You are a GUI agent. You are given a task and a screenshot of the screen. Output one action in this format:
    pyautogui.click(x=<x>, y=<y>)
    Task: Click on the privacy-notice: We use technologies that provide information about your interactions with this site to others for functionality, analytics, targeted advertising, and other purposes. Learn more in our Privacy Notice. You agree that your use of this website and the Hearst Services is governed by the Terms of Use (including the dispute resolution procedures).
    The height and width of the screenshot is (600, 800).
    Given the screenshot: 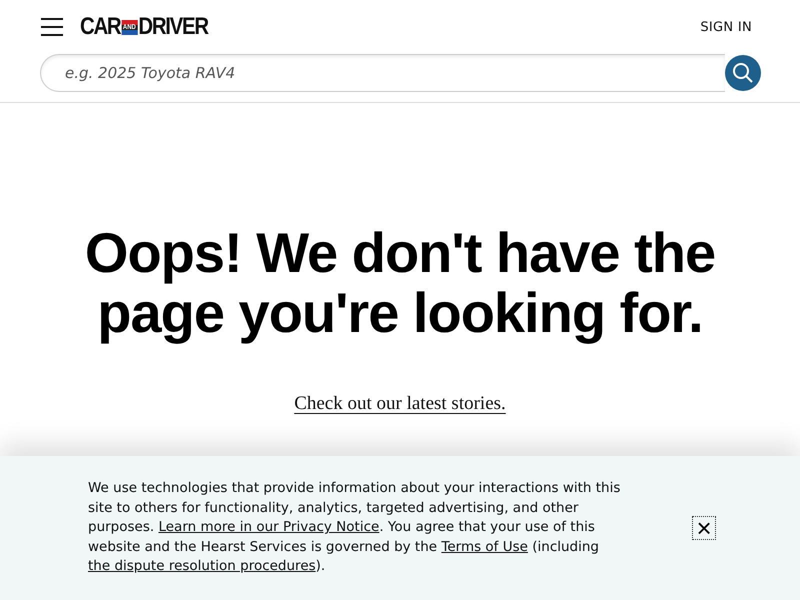 What is the action you would take?
    pyautogui.click(x=355, y=527)
    